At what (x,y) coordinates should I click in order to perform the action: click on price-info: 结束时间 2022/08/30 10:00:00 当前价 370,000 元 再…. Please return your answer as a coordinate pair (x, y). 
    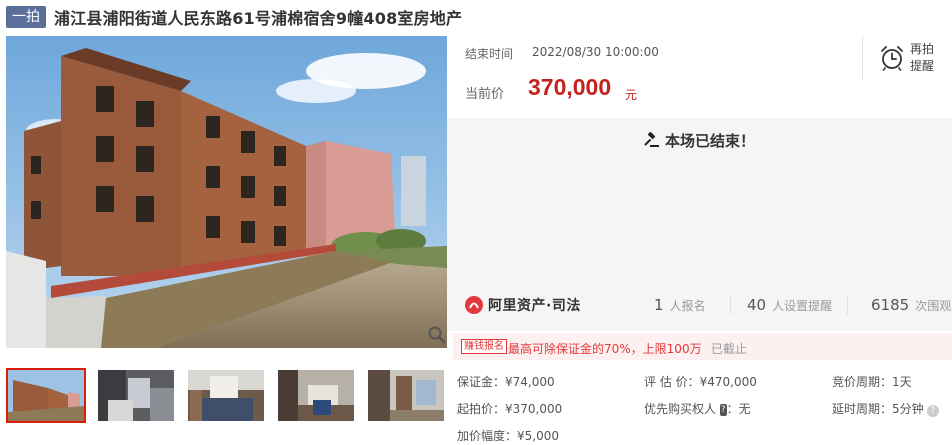
    Looking at the image, I should click on (699, 77).